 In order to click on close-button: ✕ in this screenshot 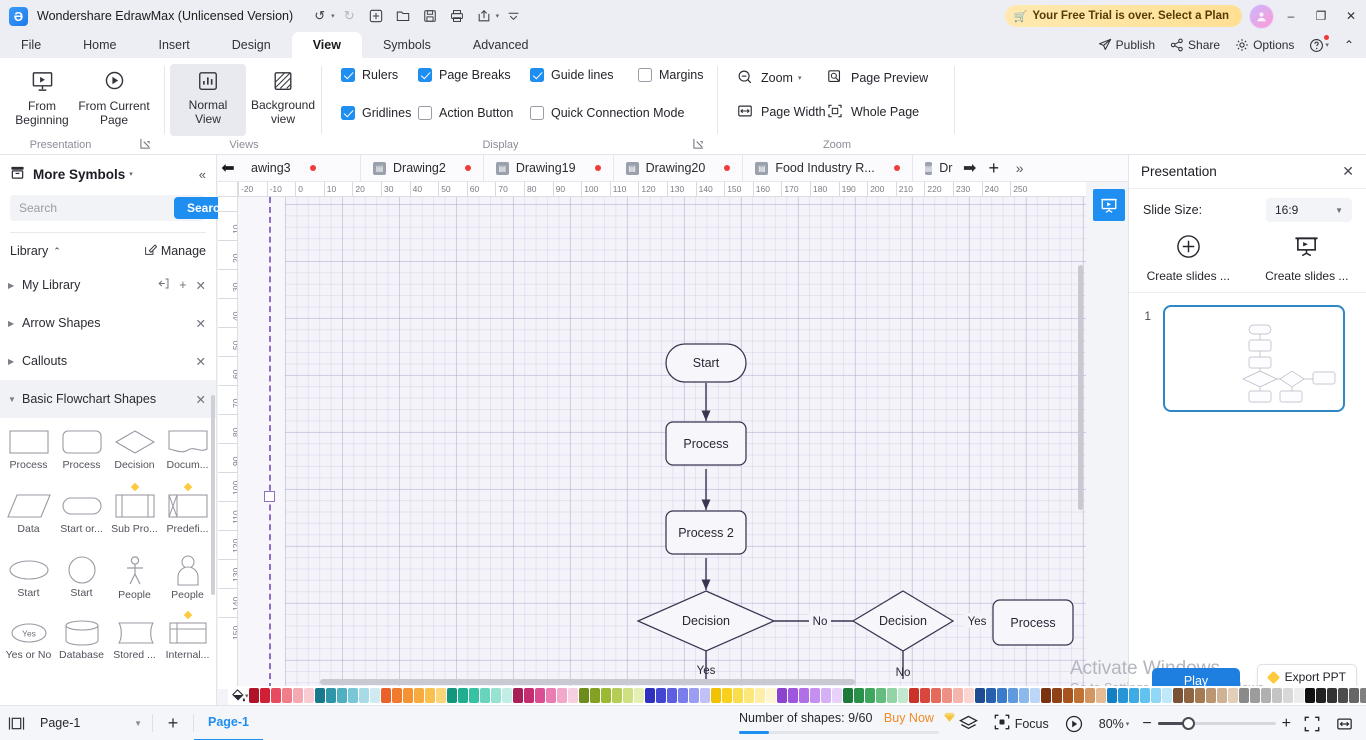, I will do `click(1351, 16)`.